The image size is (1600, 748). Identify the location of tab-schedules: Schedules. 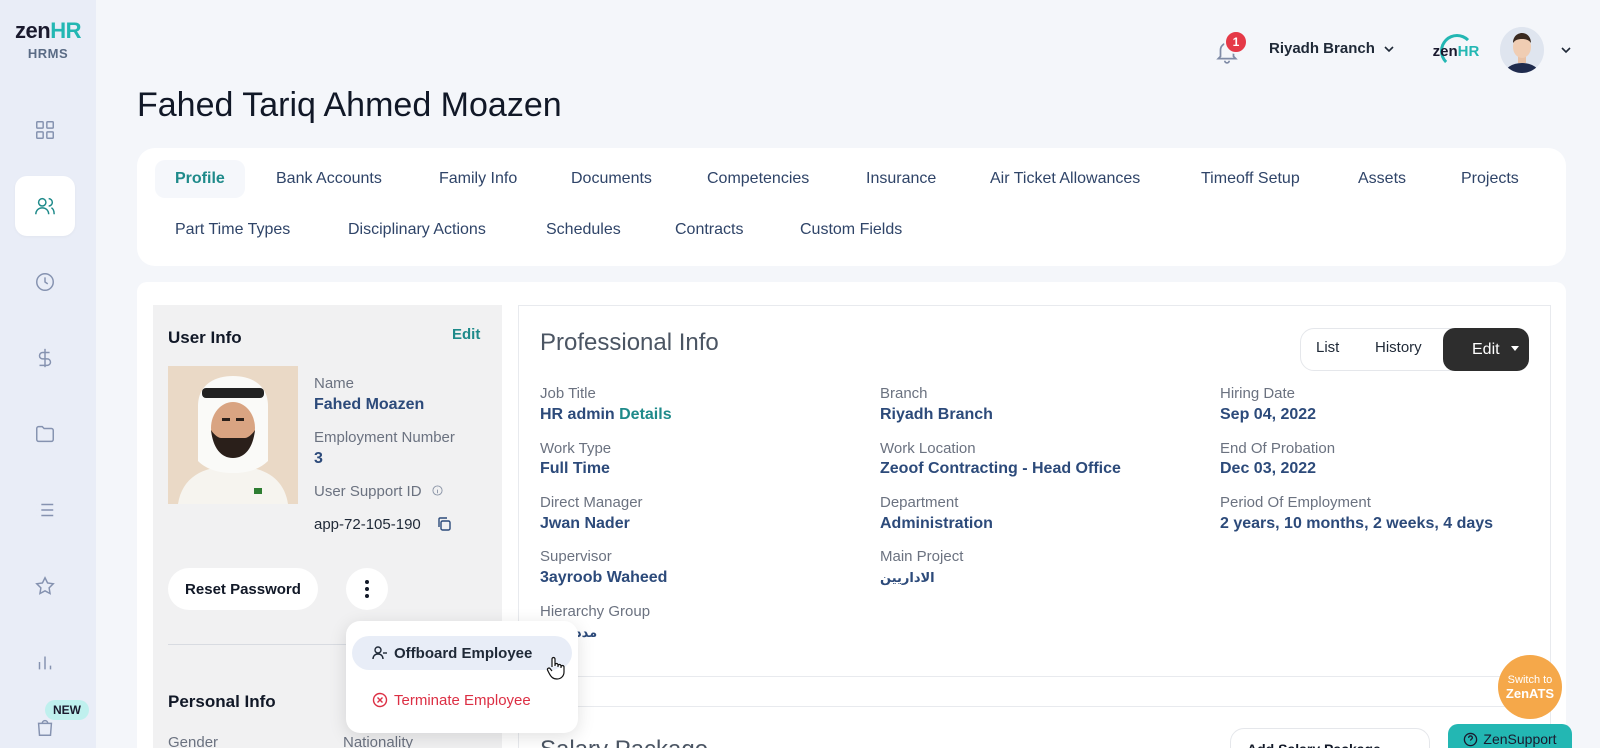
(583, 230).